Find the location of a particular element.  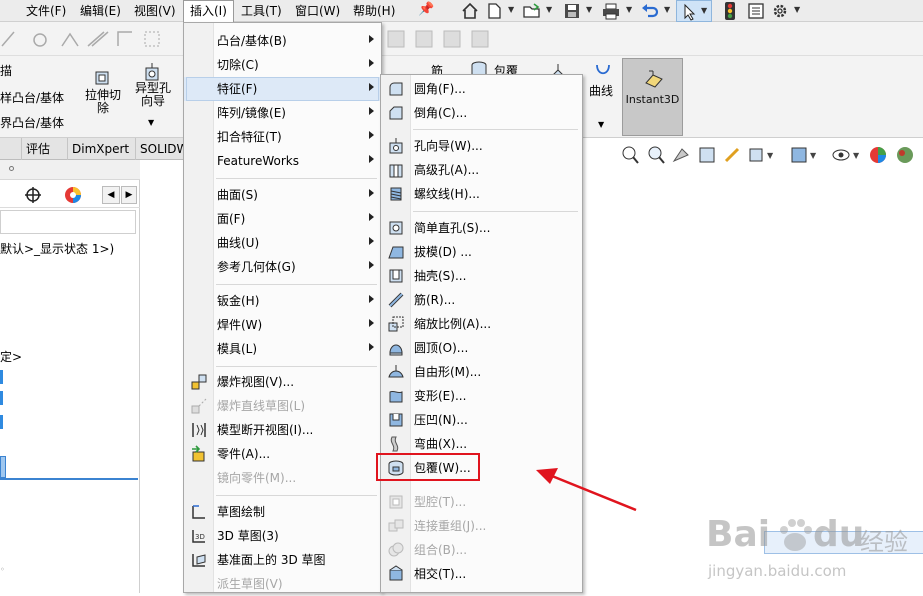

menu-item-pattern-mirror: 阵列/镜像(E) is located at coordinates (282, 113).